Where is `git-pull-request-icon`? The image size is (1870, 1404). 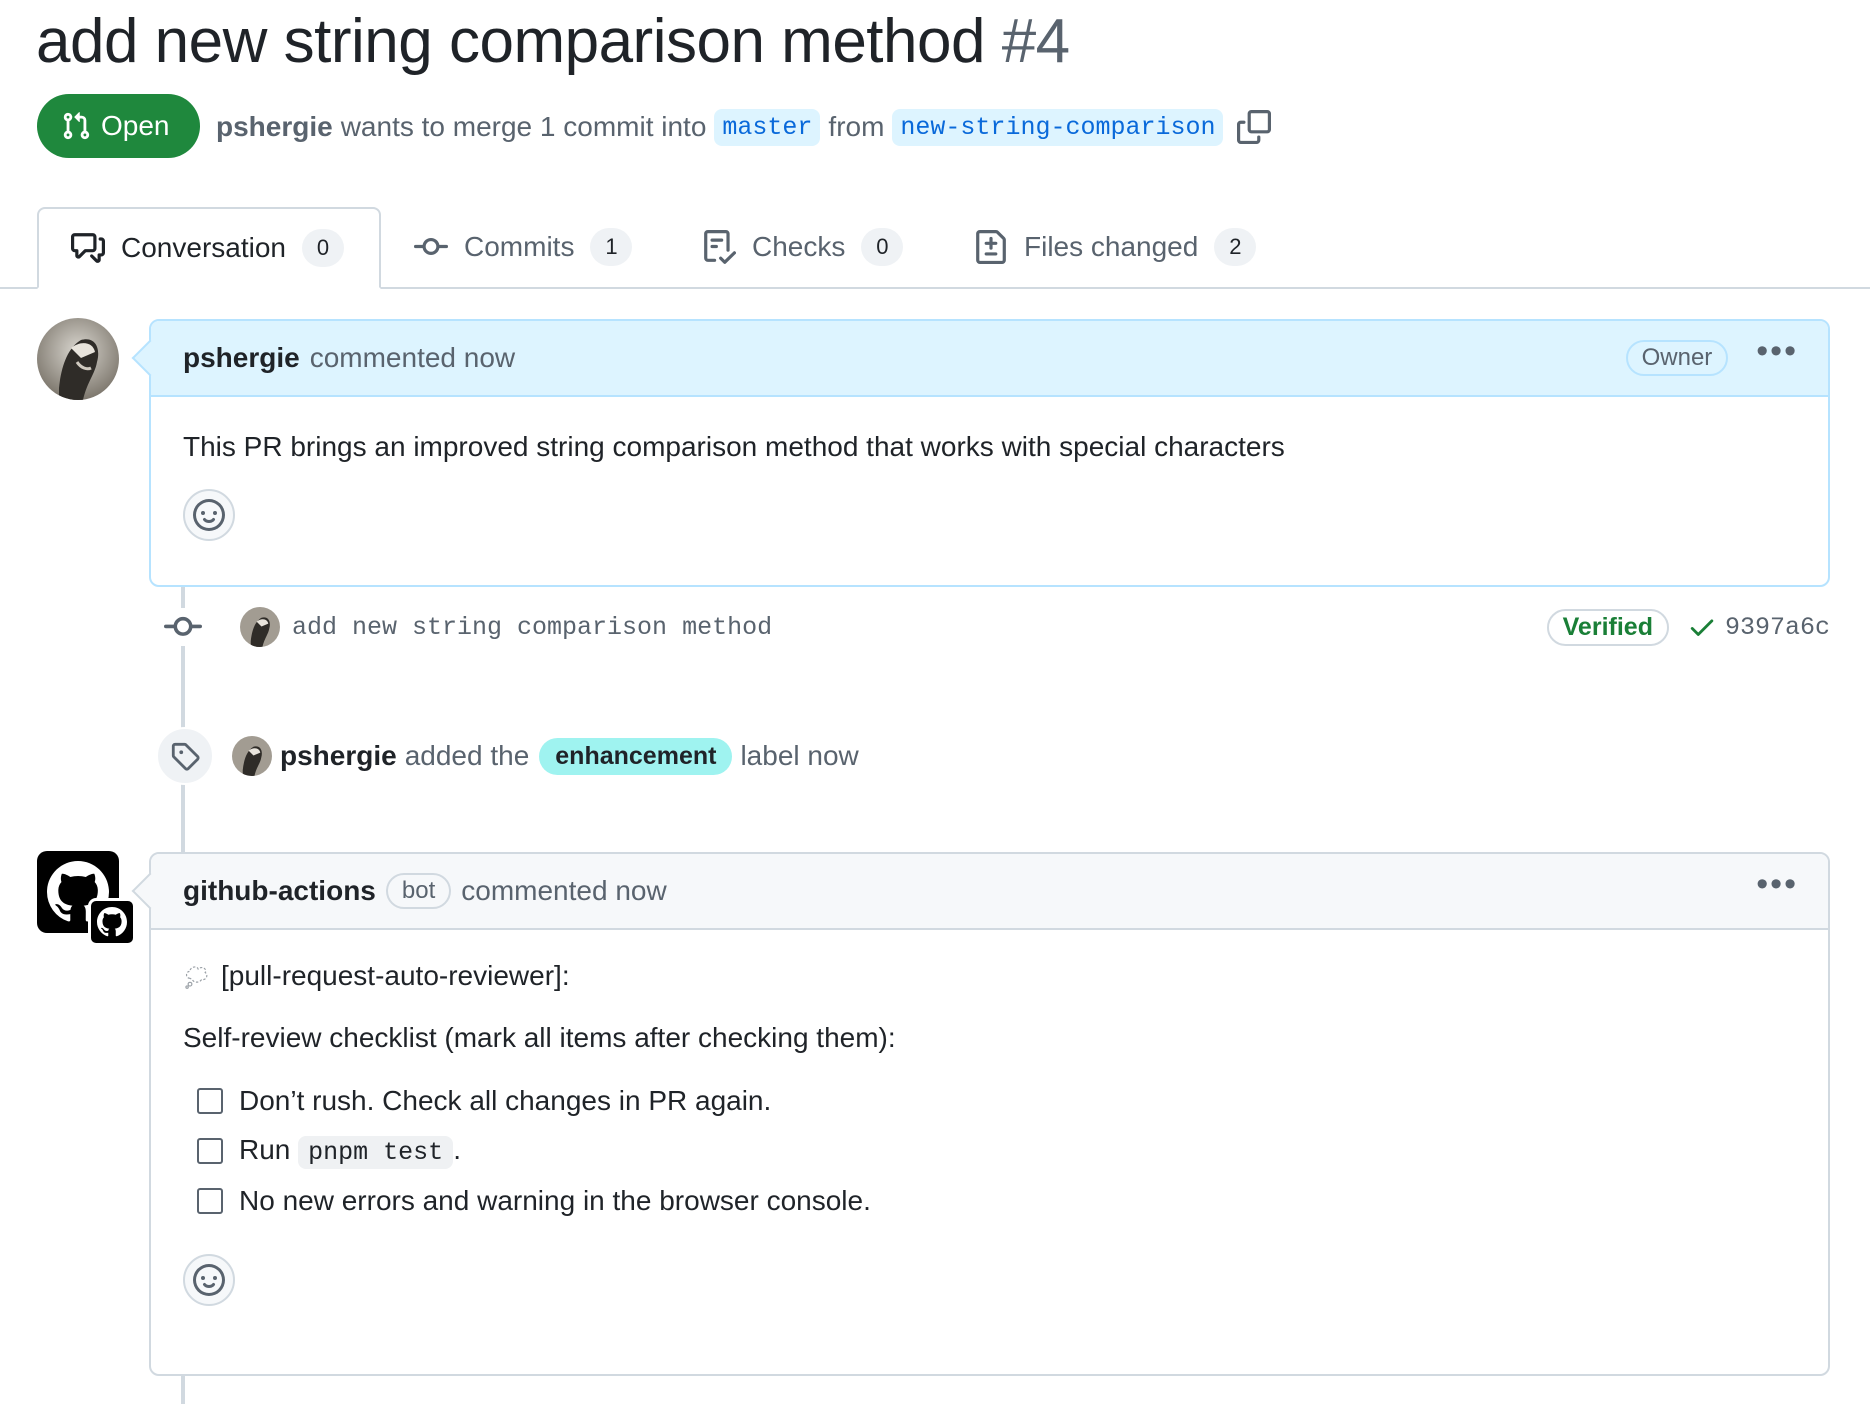
git-pull-request-icon is located at coordinates (76, 126).